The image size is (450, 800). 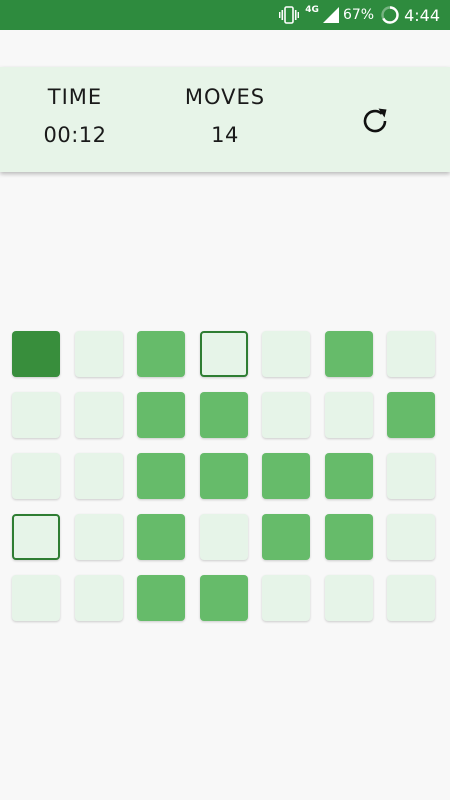 I want to click on moves-value: 14, so click(x=225, y=135).